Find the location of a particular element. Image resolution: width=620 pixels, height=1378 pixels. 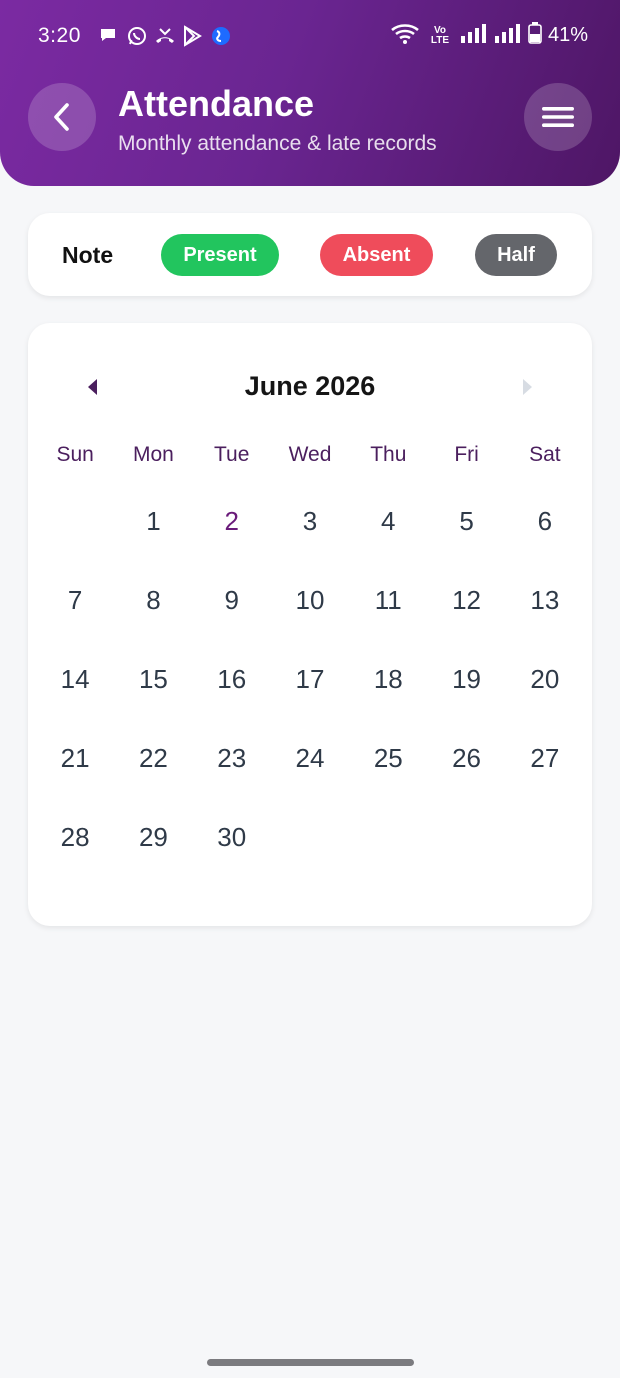

wifi-icon is located at coordinates (405, 35).